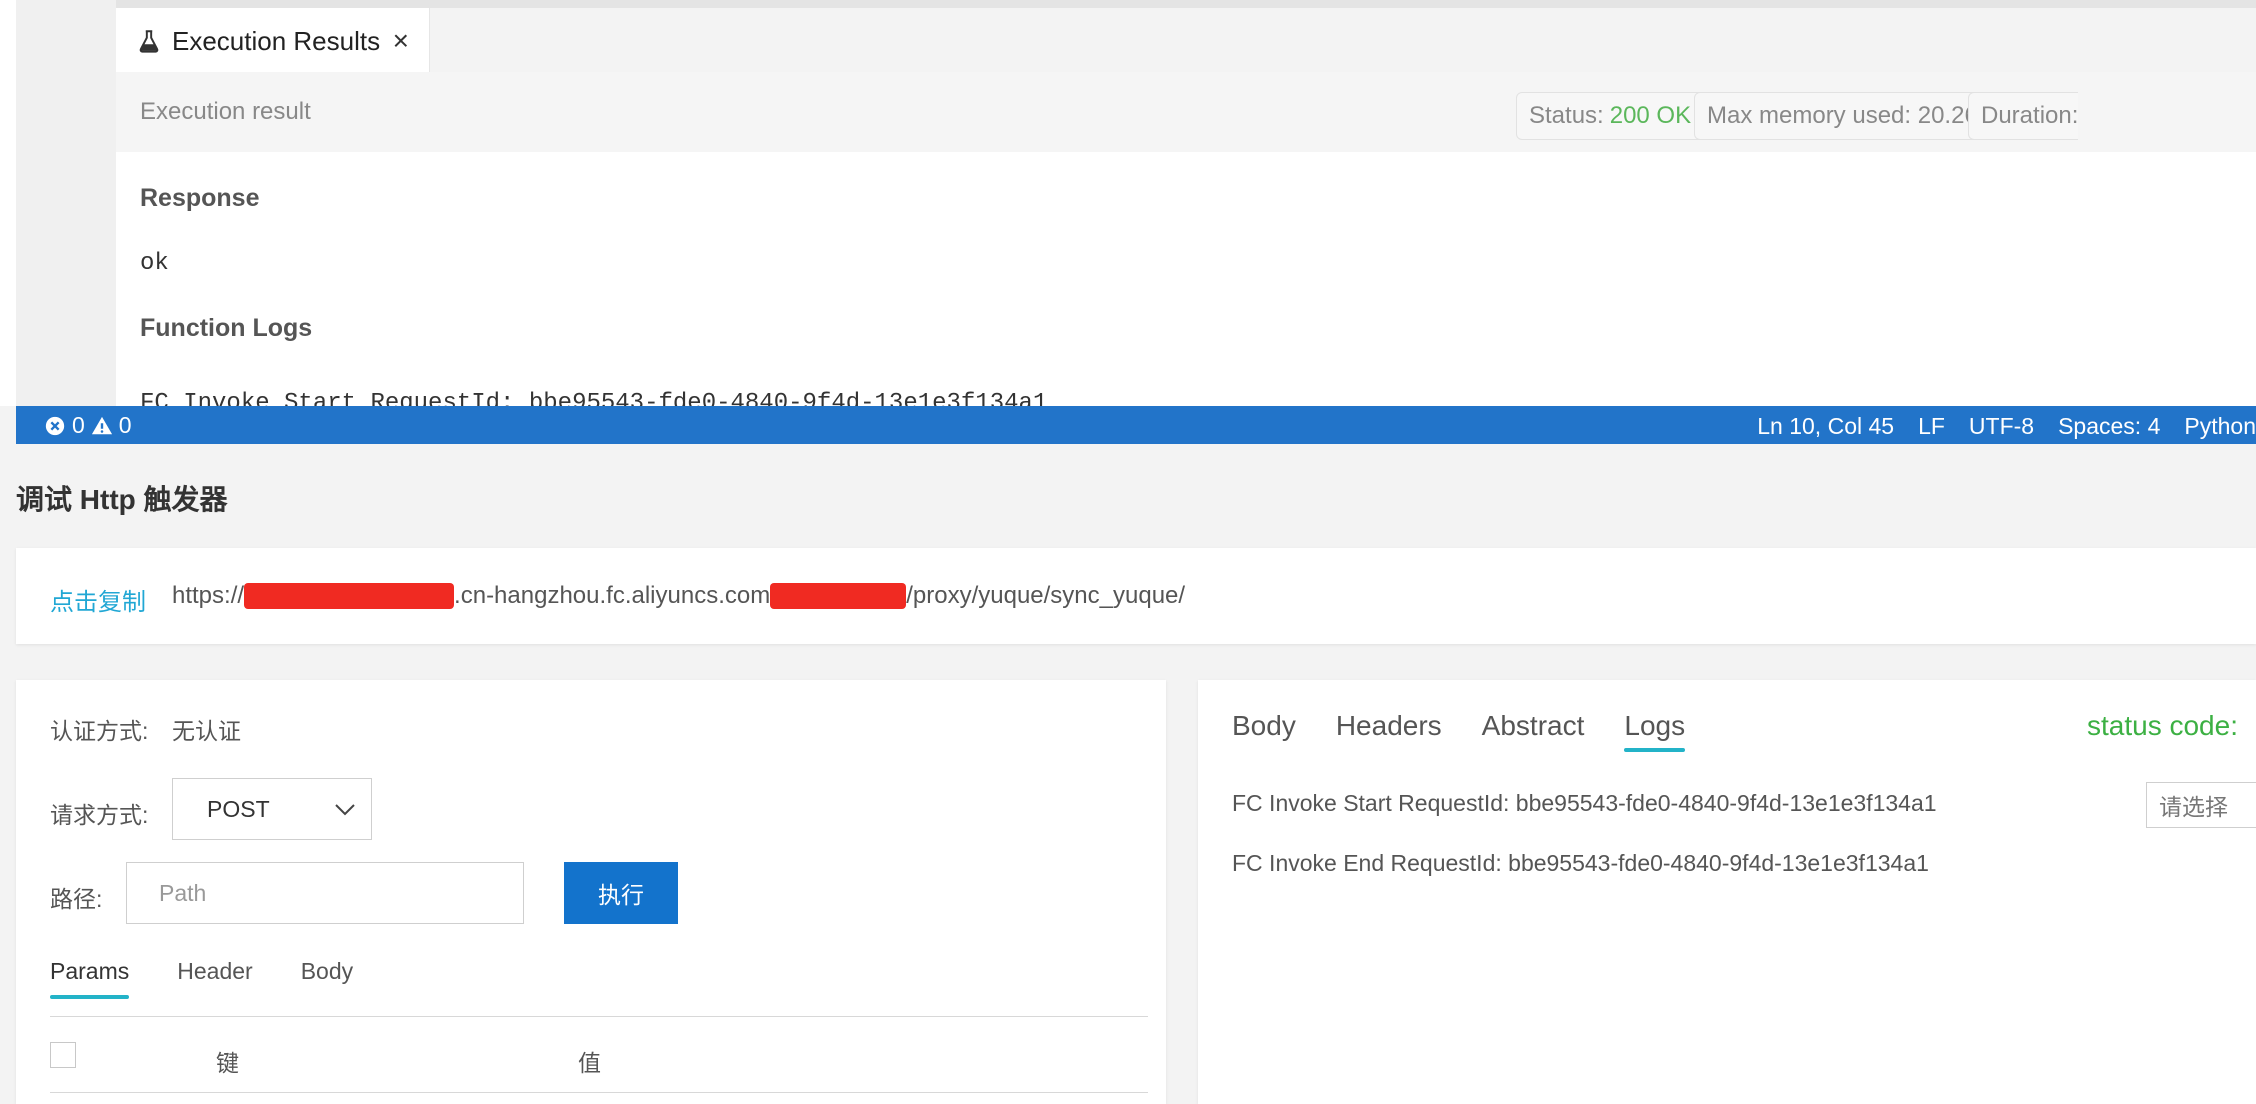 The image size is (2256, 1104). I want to click on line-ending: LF, so click(1931, 426).